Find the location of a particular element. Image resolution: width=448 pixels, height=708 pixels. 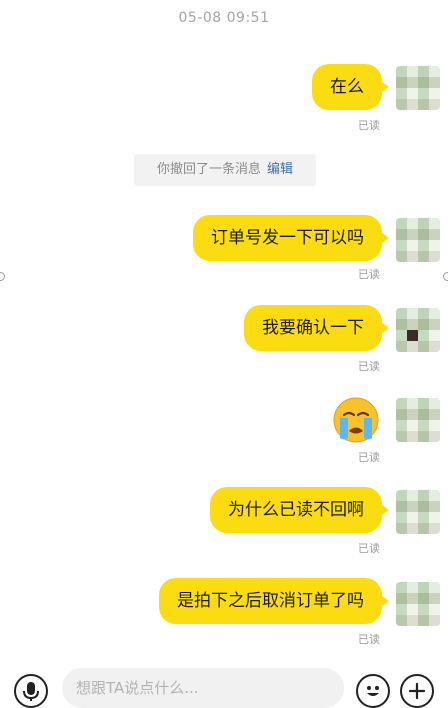

emoji-icon is located at coordinates (373, 691).